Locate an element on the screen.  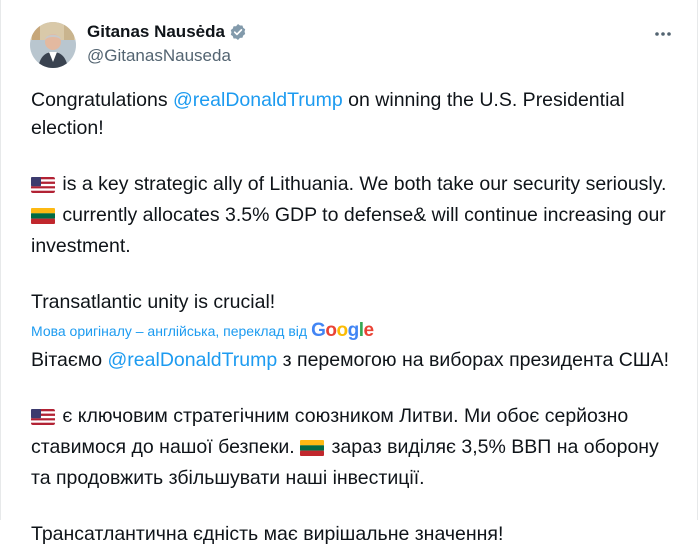
author-name-row: Gitanas Nausėda is located at coordinates (167, 32).